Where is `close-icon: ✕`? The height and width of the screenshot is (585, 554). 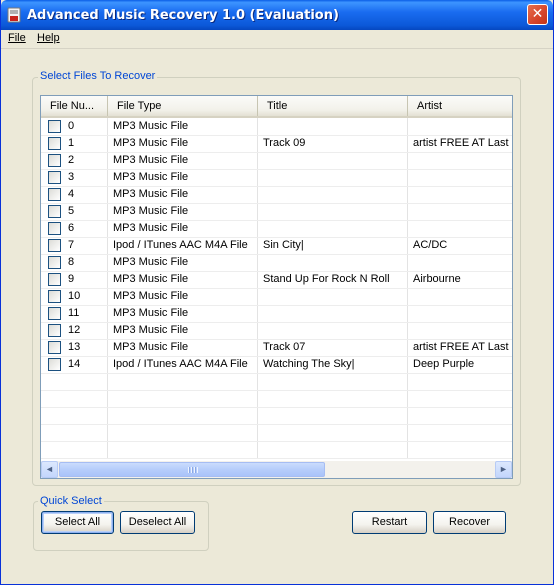
close-icon: ✕ is located at coordinates (537, 14).